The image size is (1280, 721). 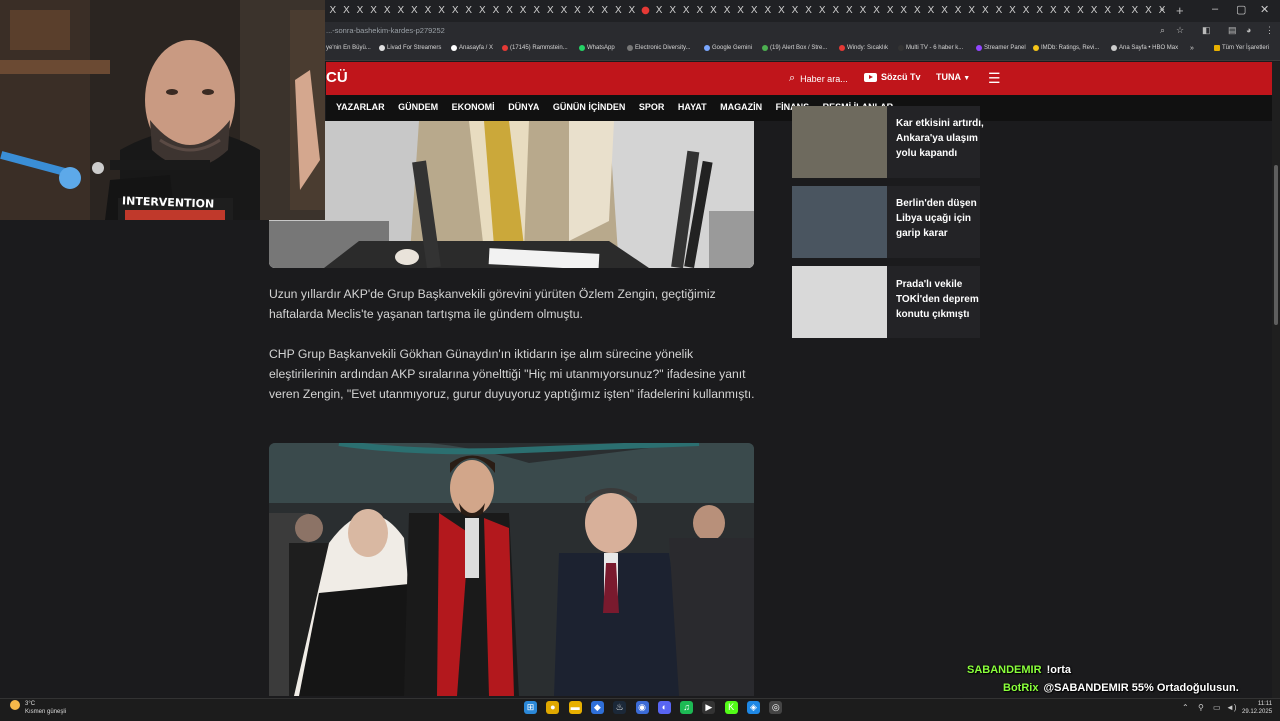 What do you see at coordinates (1162, 30) in the screenshot?
I see `zoom-icon: ⌕` at bounding box center [1162, 30].